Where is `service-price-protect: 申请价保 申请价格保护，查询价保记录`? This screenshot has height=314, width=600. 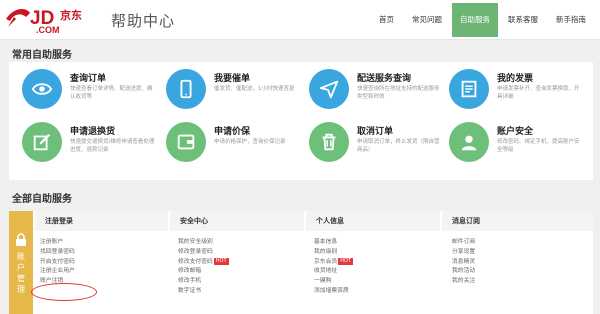 service-price-protect: 申请价保 申请价格保护，查询价保记录 is located at coordinates (236, 147).